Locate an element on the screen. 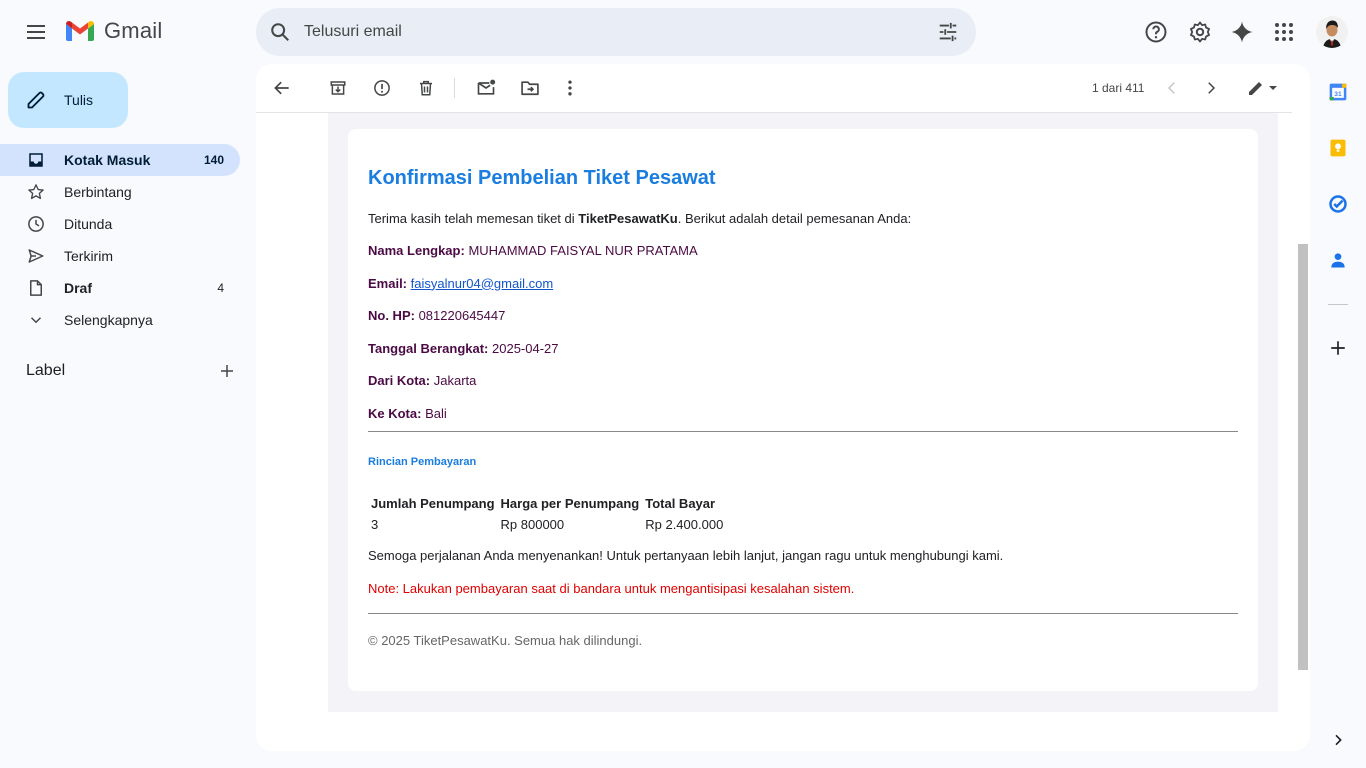 This screenshot has width=1366, height=768. report-icon is located at coordinates (382, 88).